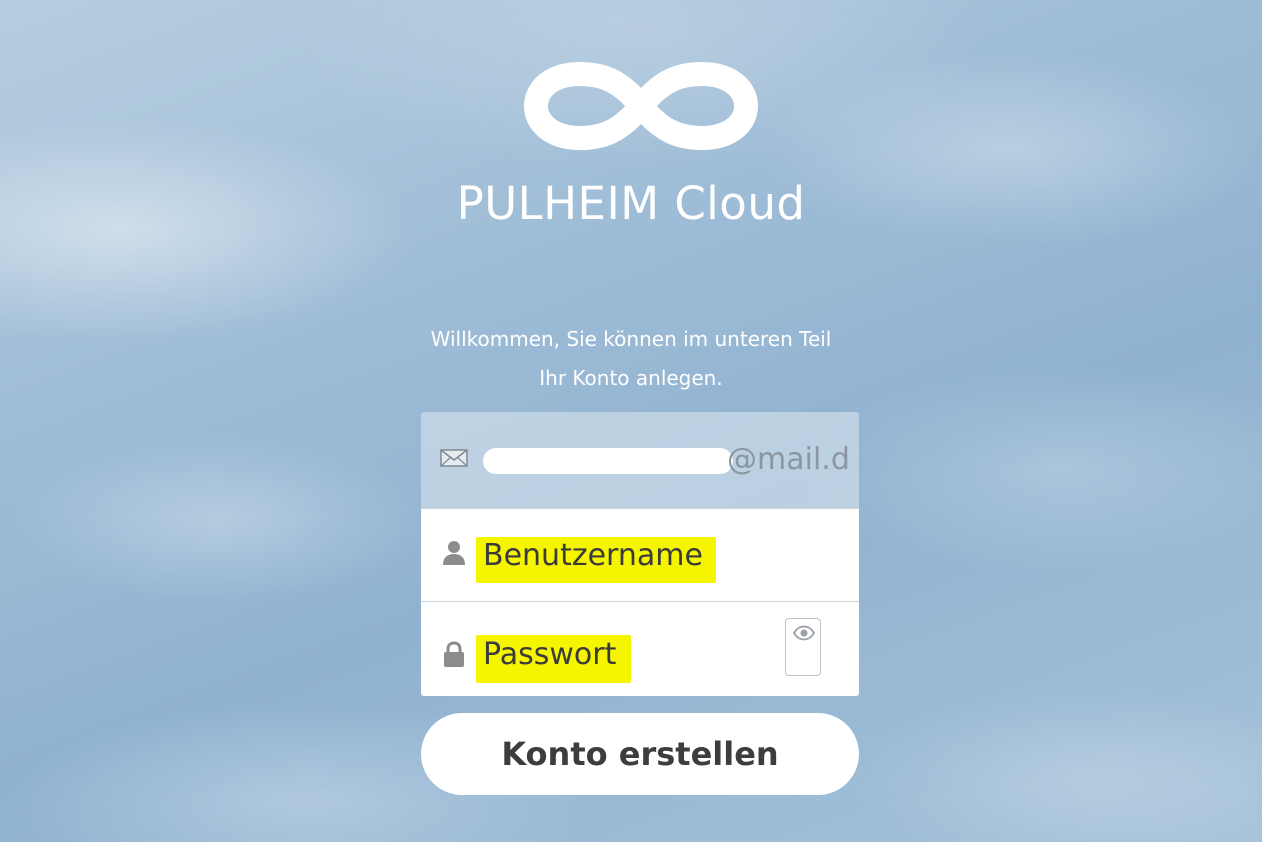  What do you see at coordinates (640, 754) in the screenshot?
I see `create-account-button: Konto erstellen` at bounding box center [640, 754].